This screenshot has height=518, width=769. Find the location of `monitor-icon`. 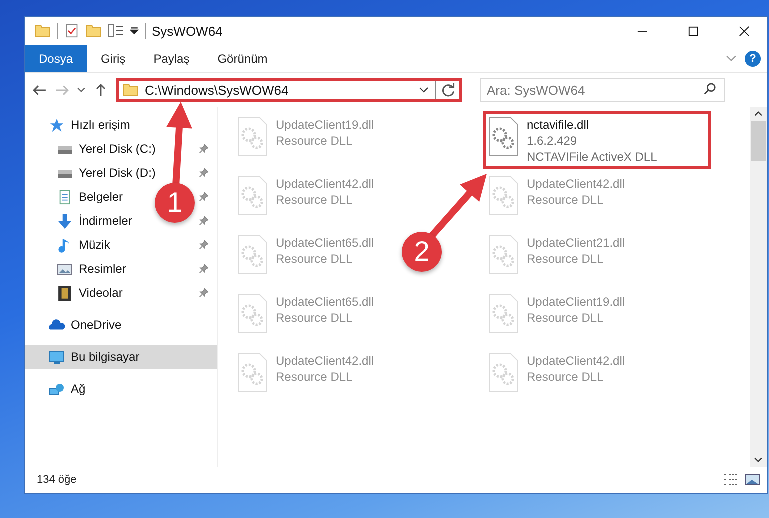

monitor-icon is located at coordinates (57, 357).